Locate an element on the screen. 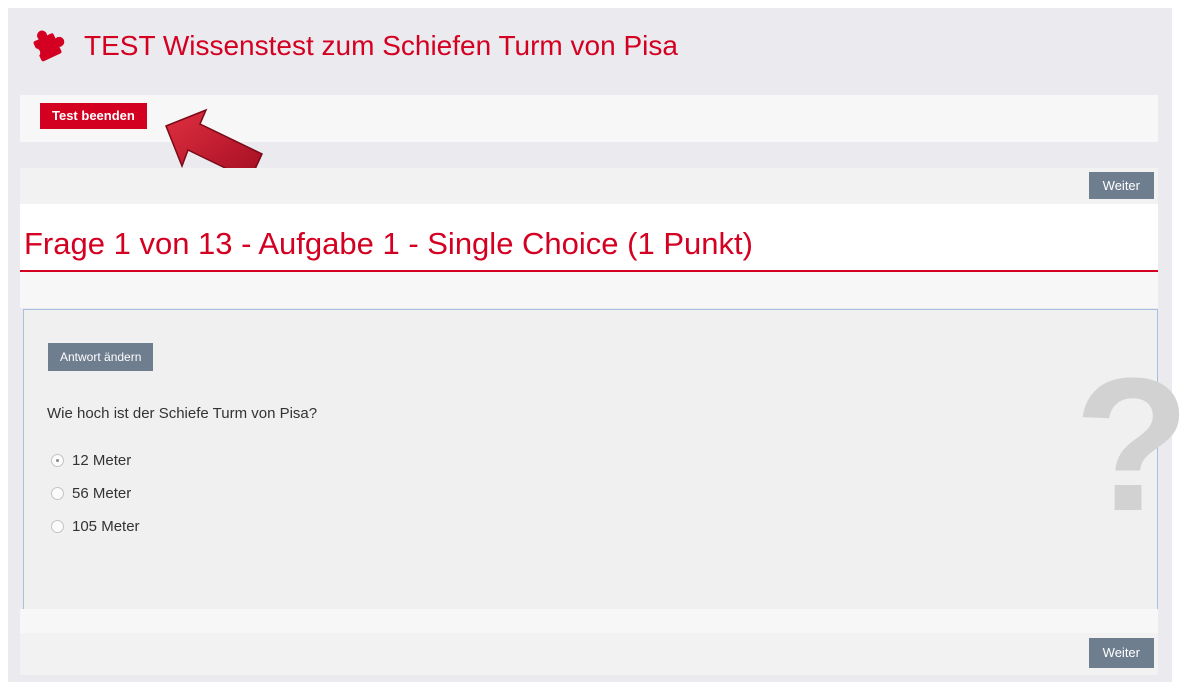 The width and height of the screenshot is (1180, 682). answer-label: 105 Meter is located at coordinates (106, 526).